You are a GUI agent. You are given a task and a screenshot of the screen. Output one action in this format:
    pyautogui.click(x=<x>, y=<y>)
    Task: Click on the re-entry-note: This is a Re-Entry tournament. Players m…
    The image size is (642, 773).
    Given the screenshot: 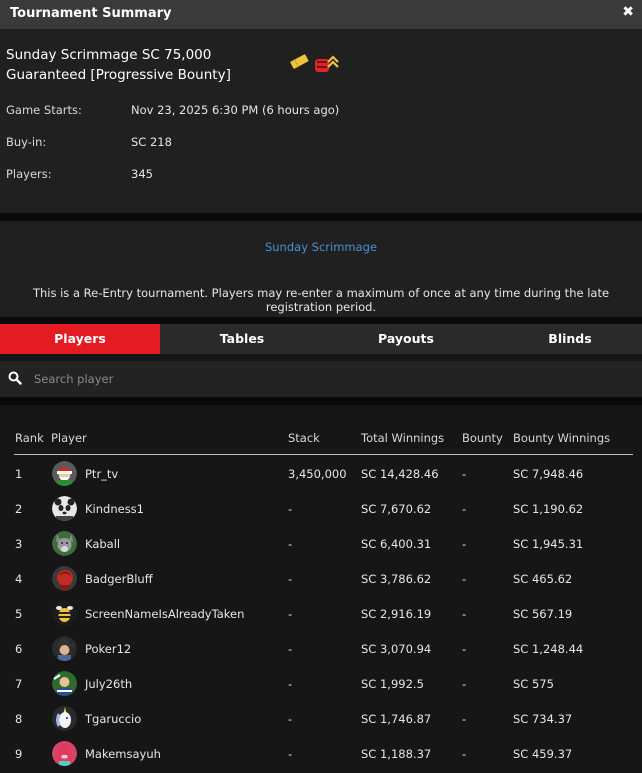 What is the action you would take?
    pyautogui.click(x=321, y=300)
    